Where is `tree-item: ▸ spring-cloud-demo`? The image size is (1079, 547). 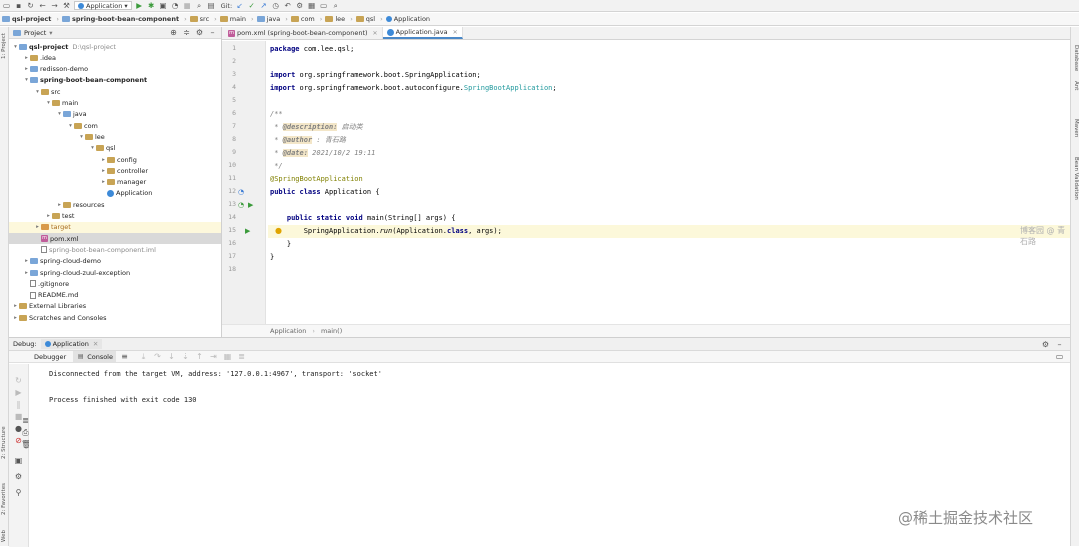
tree-item: ▸ spring-cloud-demo is located at coordinates (115, 261).